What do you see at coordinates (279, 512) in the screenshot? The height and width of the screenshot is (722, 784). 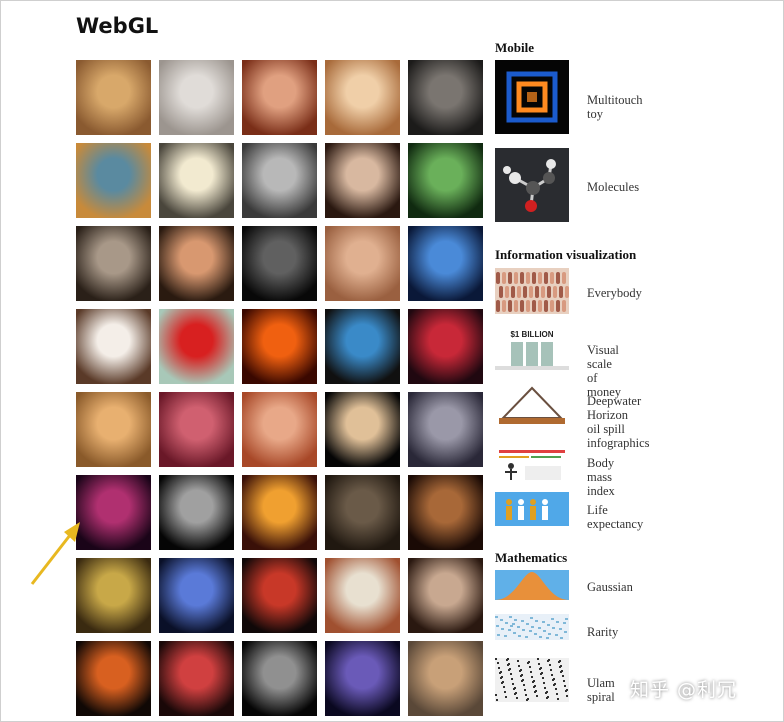 I see `thumbnail-glowing-door` at bounding box center [279, 512].